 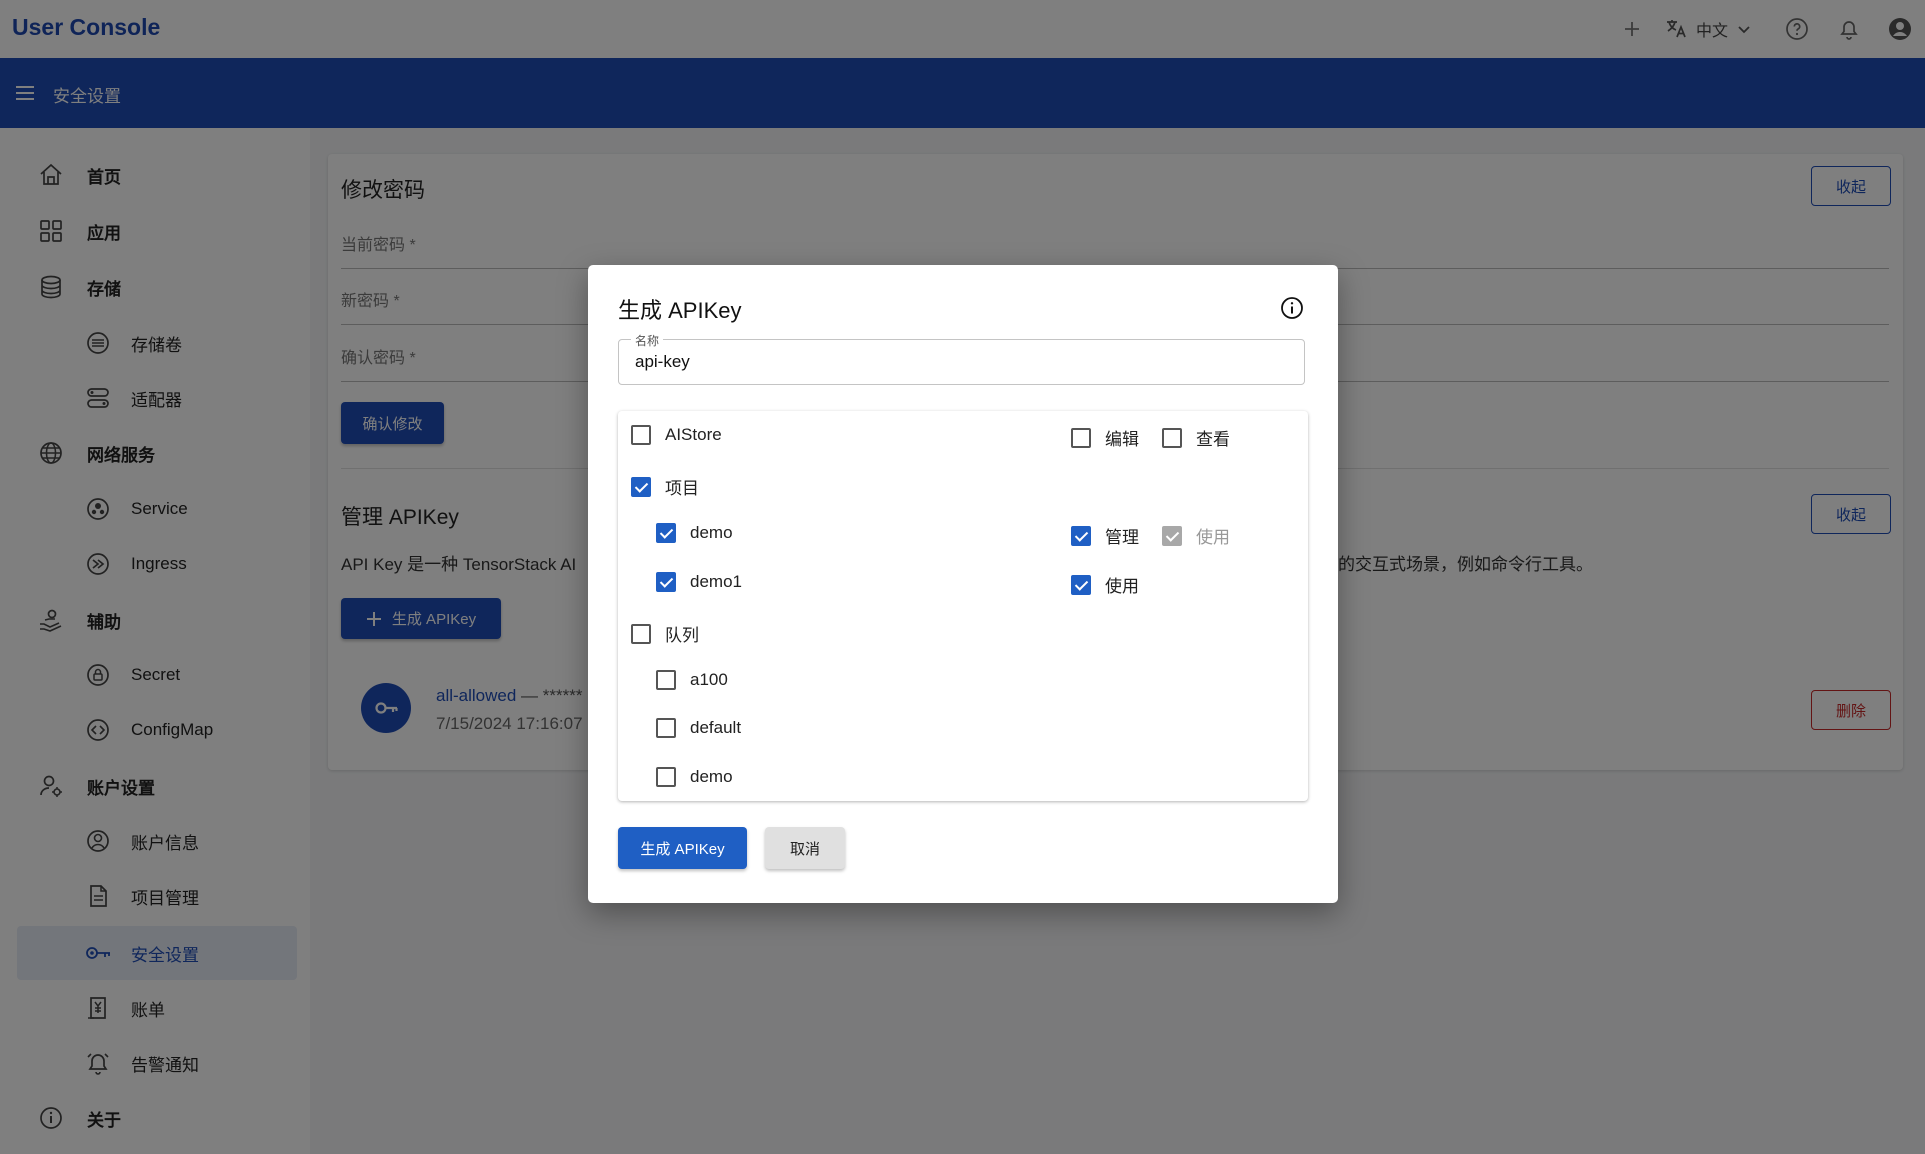 What do you see at coordinates (676, 435) in the screenshot?
I see `perm-aistore: AIStore` at bounding box center [676, 435].